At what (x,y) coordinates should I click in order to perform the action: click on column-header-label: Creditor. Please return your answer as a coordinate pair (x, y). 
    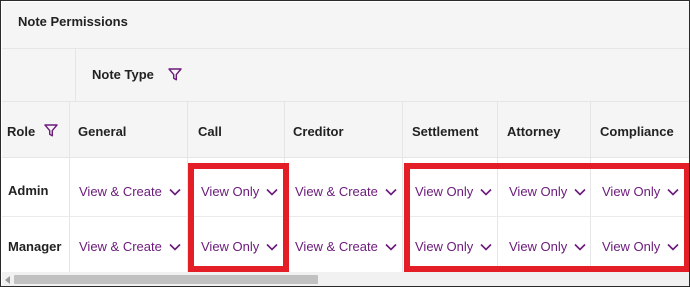
    Looking at the image, I should click on (318, 131).